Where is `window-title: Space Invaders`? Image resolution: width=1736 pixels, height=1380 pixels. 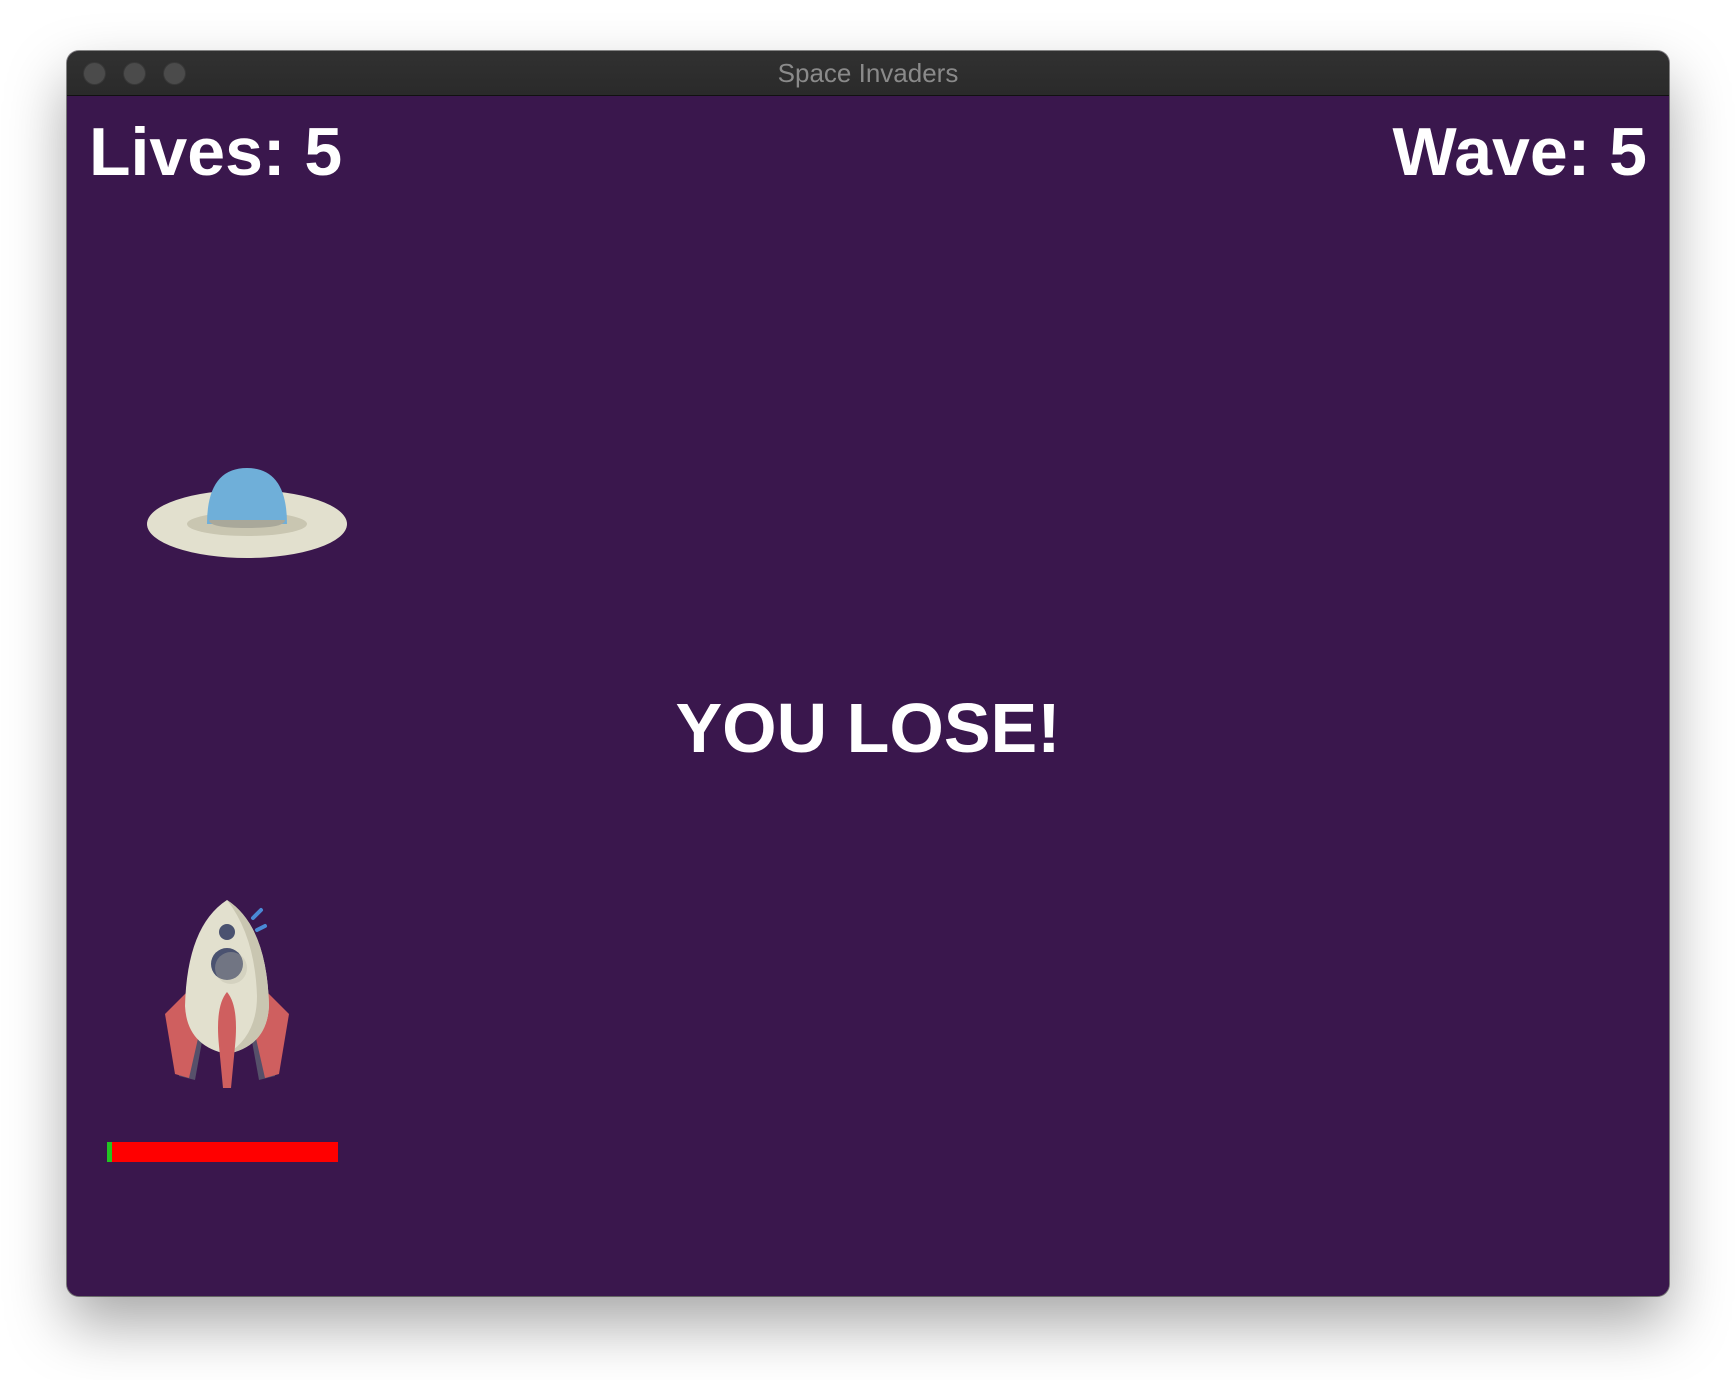 window-title: Space Invaders is located at coordinates (868, 73).